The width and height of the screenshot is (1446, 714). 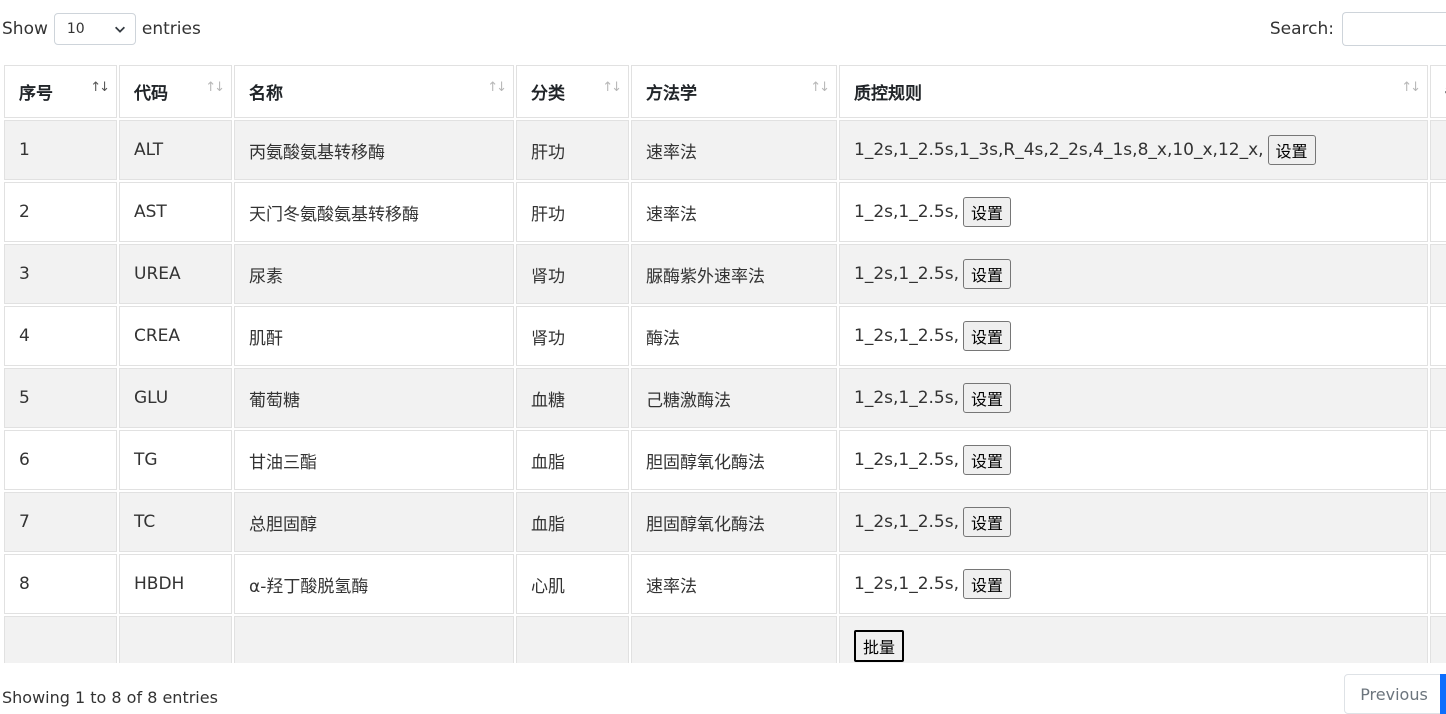 What do you see at coordinates (734, 398) in the screenshot?
I see `cell-method: 己糖激酶法` at bounding box center [734, 398].